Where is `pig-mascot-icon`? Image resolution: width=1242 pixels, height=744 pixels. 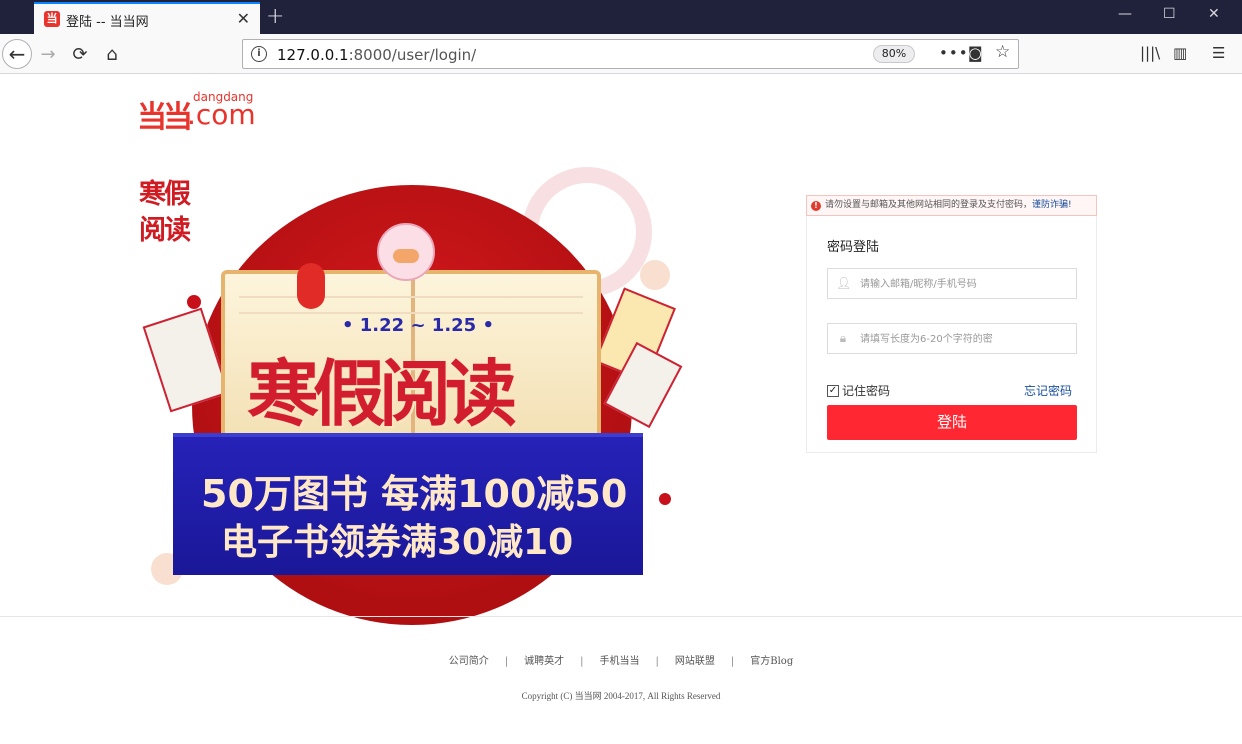 pig-mascot-icon is located at coordinates (406, 252).